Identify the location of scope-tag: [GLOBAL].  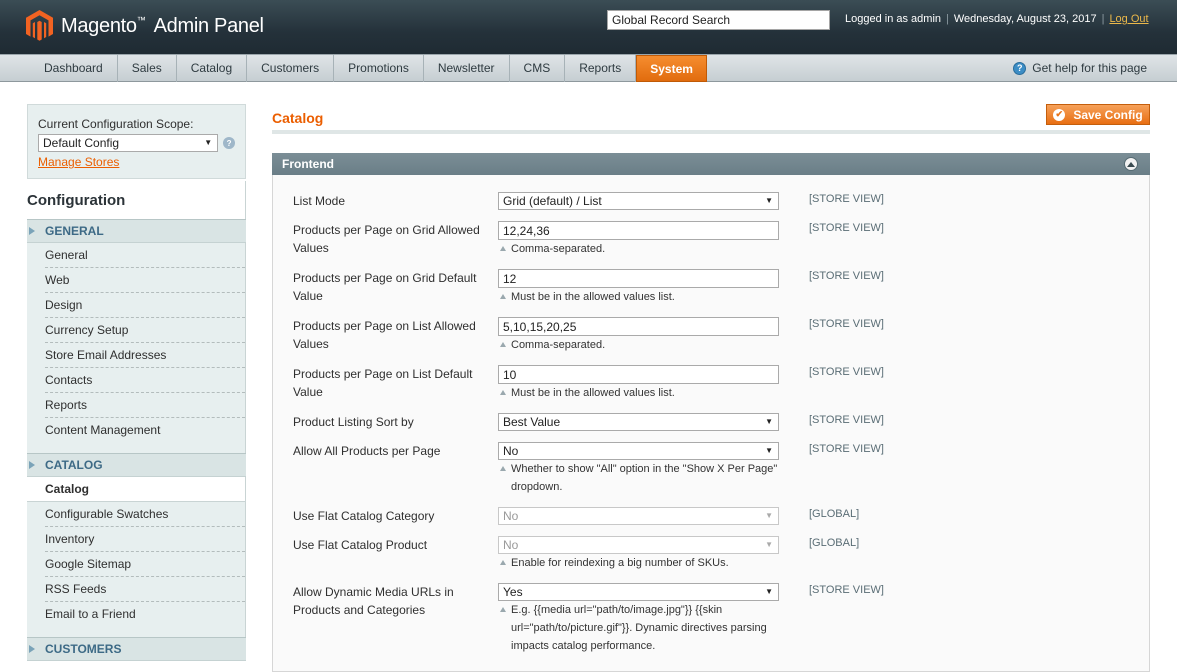
(834, 543).